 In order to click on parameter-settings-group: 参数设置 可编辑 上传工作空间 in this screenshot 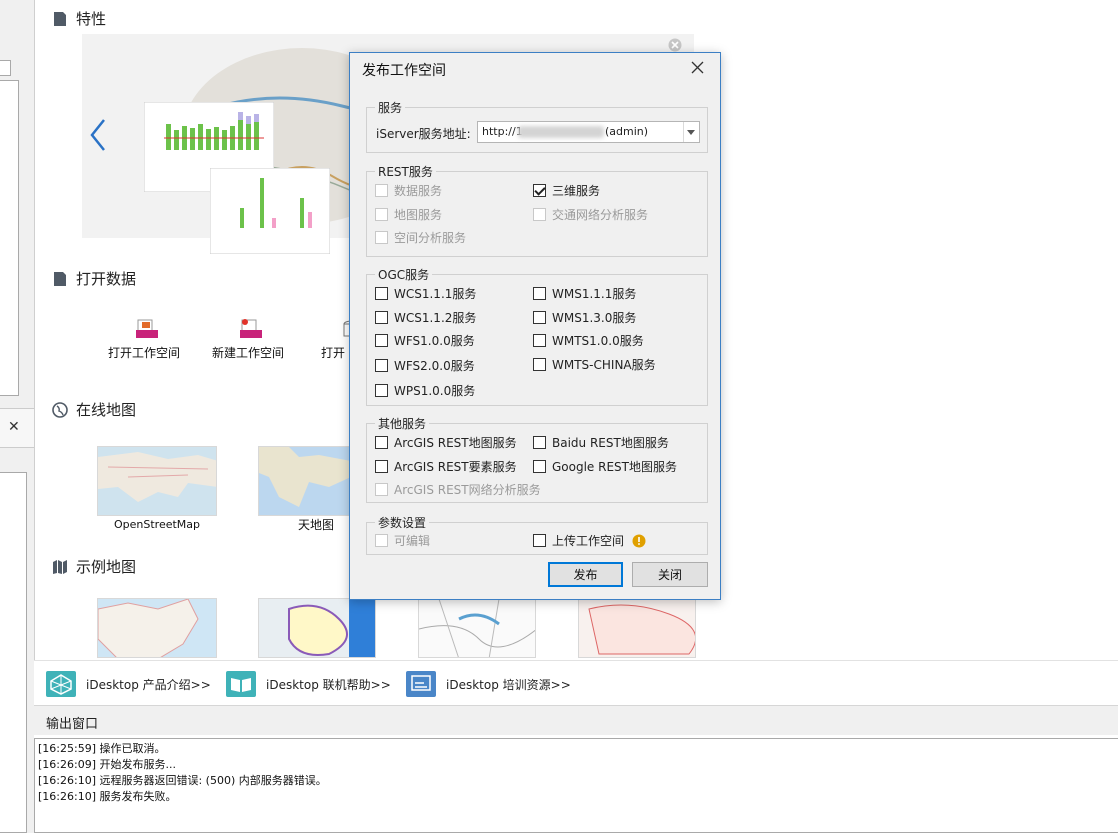, I will do `click(537, 534)`.